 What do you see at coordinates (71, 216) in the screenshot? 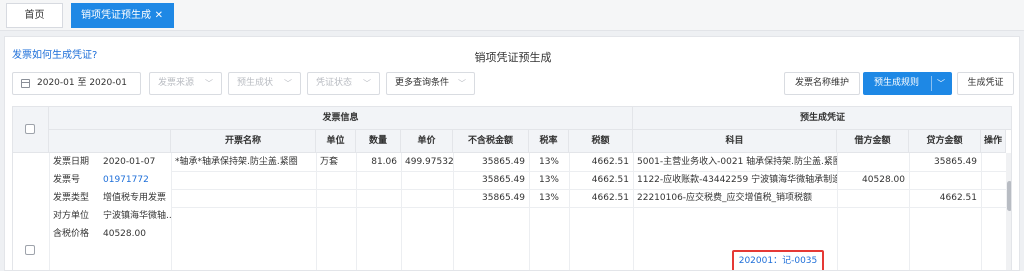
I see `meta-label: 对方单位` at bounding box center [71, 216].